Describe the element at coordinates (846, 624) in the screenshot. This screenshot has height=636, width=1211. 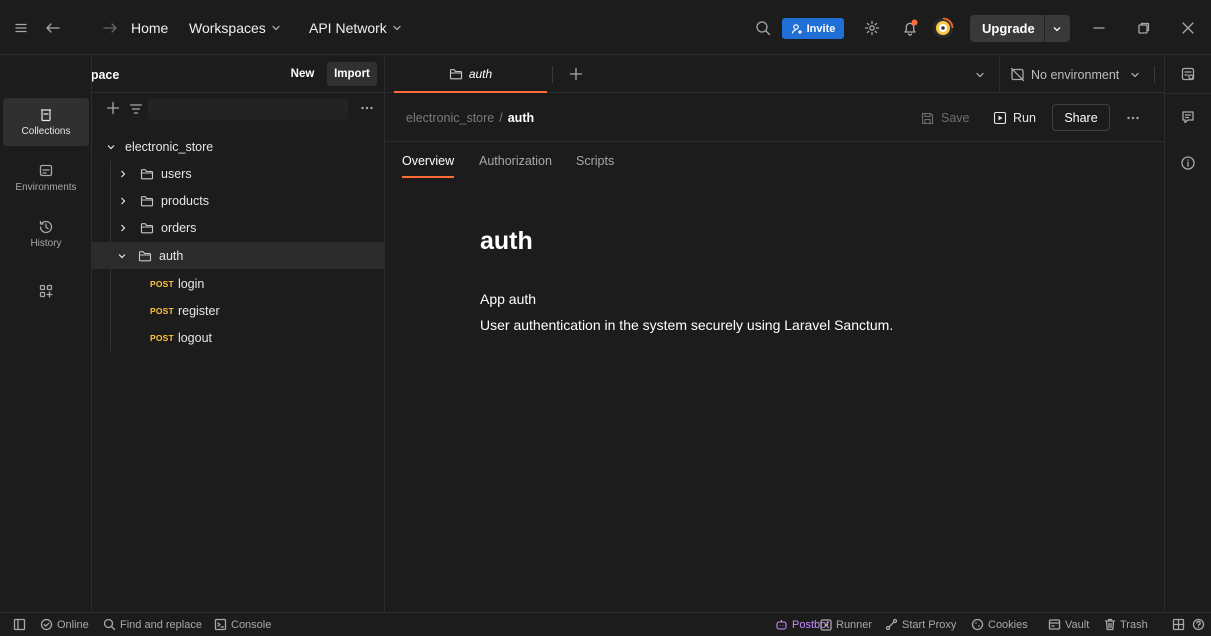
I see `runner-button: Runner` at that location.